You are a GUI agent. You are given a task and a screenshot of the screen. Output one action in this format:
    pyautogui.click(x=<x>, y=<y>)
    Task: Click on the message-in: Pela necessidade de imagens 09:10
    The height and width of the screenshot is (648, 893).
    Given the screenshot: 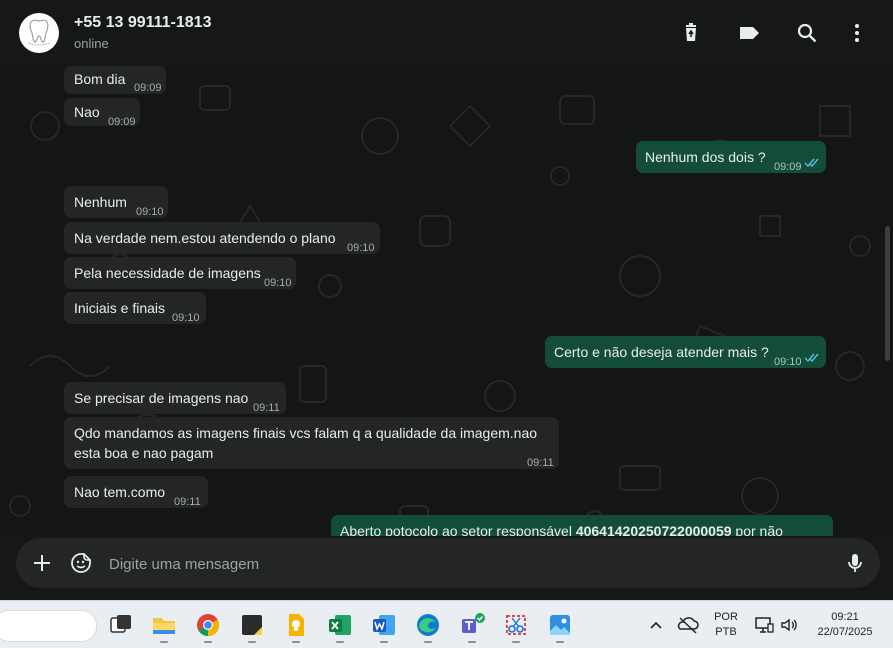 What is the action you would take?
    pyautogui.click(x=180, y=273)
    